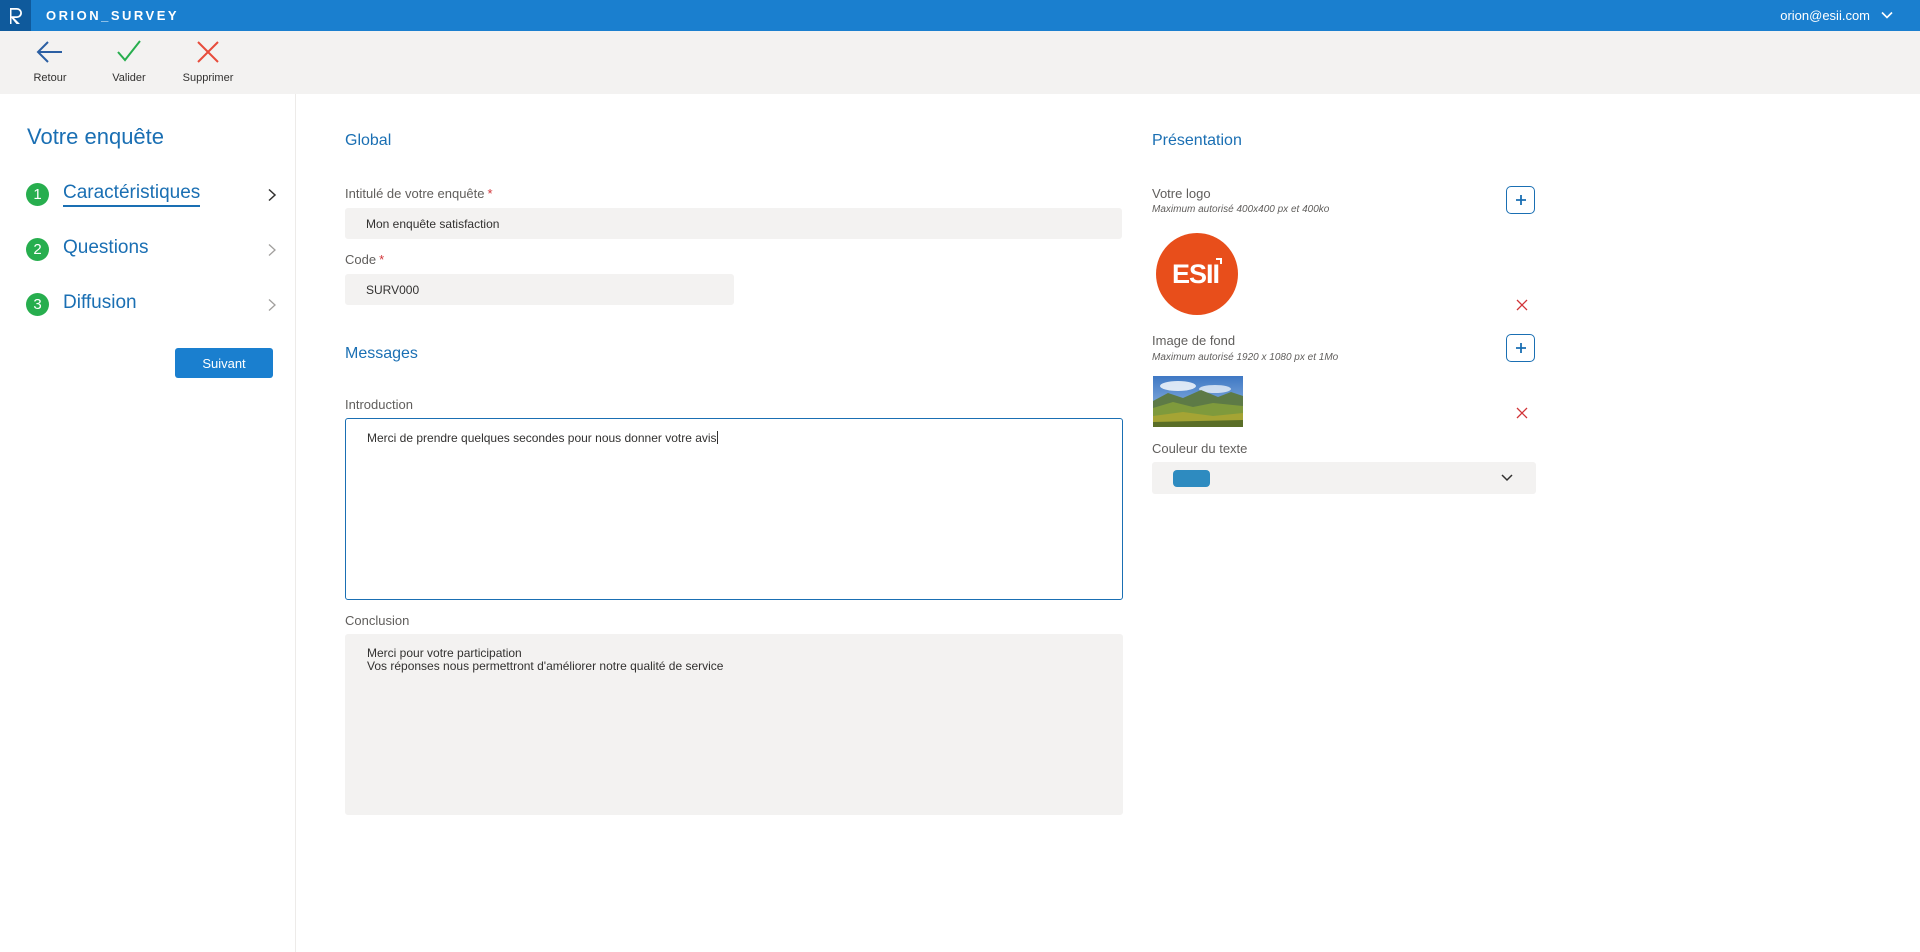 The image size is (1920, 952). What do you see at coordinates (539, 289) in the screenshot?
I see `code-input: SURV000` at bounding box center [539, 289].